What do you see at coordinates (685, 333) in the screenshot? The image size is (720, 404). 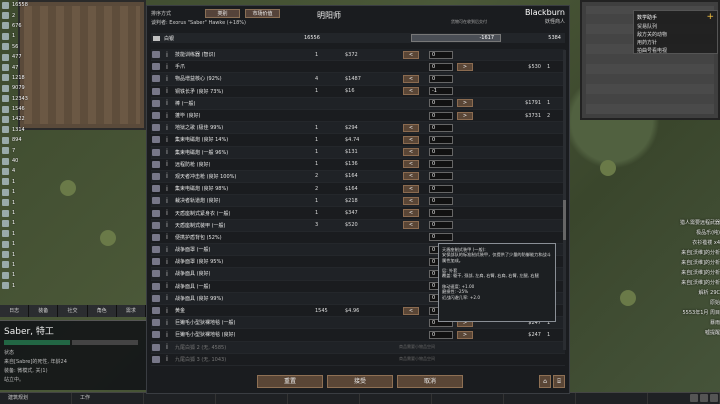 I see `log-entry: 嘘提醒` at bounding box center [685, 333].